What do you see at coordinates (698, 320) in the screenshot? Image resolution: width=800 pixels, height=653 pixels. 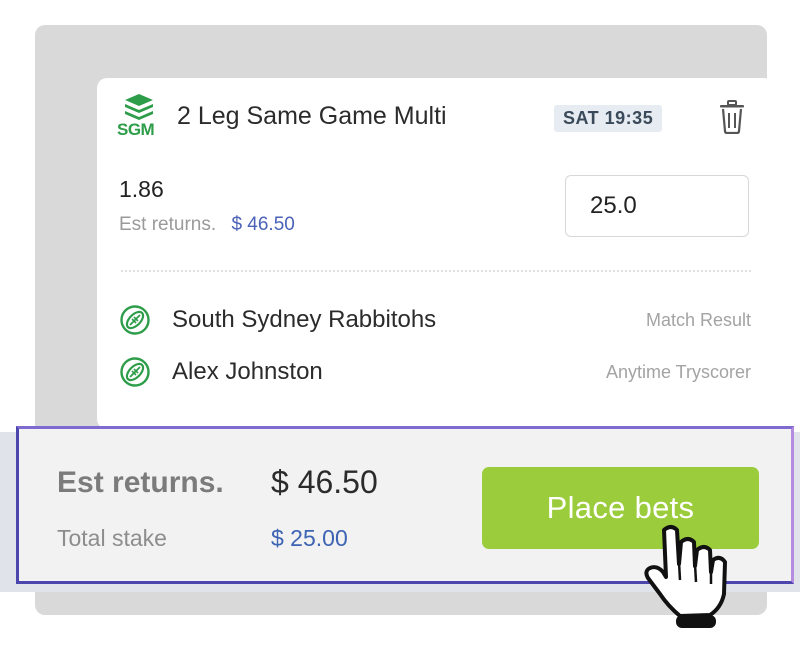 I see `leg-market: Match Result` at bounding box center [698, 320].